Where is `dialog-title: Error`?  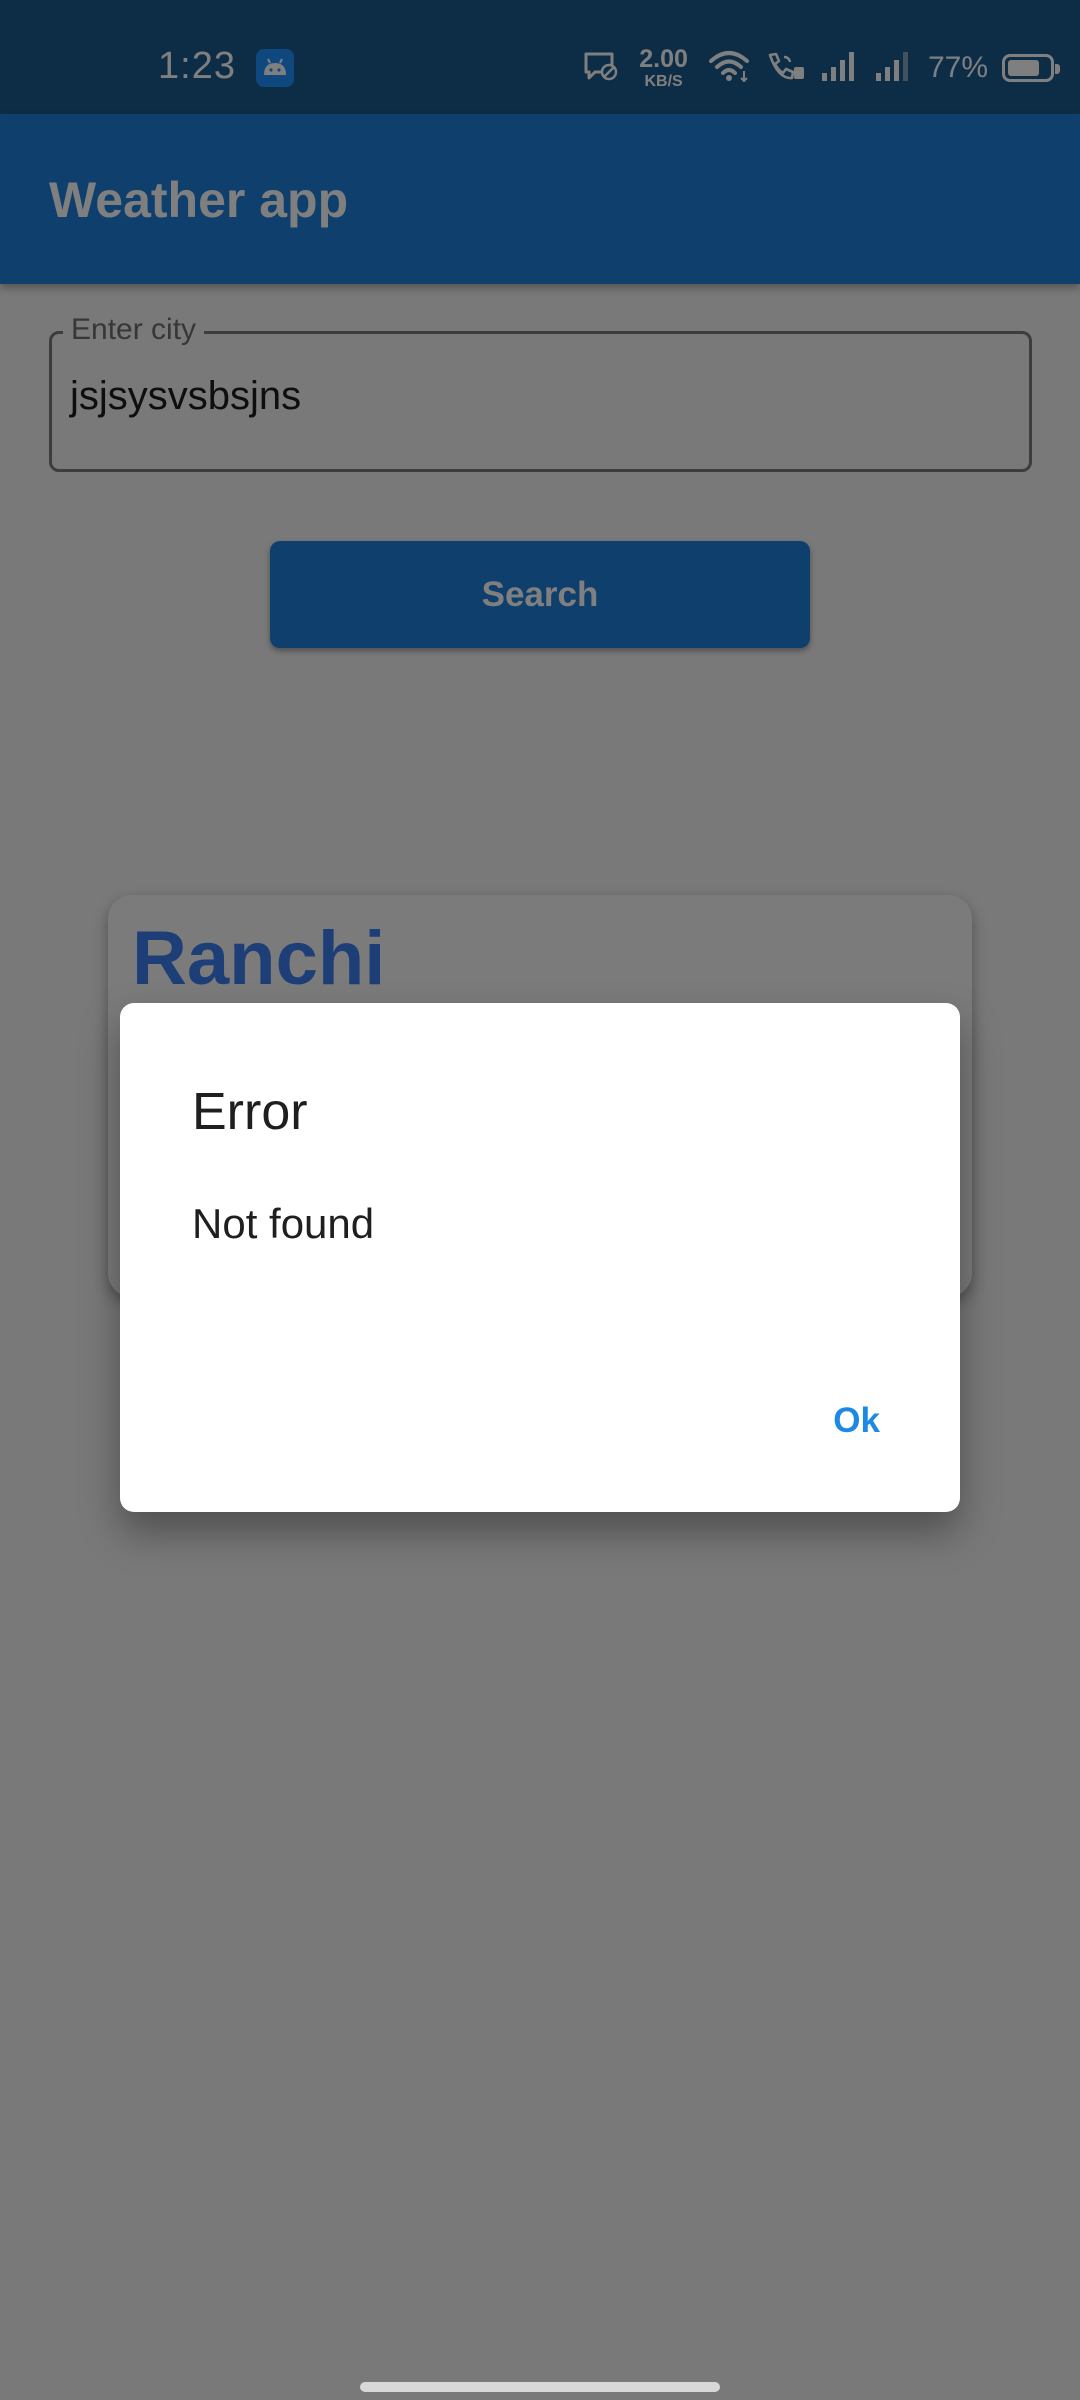
dialog-title: Error is located at coordinates (250, 1112).